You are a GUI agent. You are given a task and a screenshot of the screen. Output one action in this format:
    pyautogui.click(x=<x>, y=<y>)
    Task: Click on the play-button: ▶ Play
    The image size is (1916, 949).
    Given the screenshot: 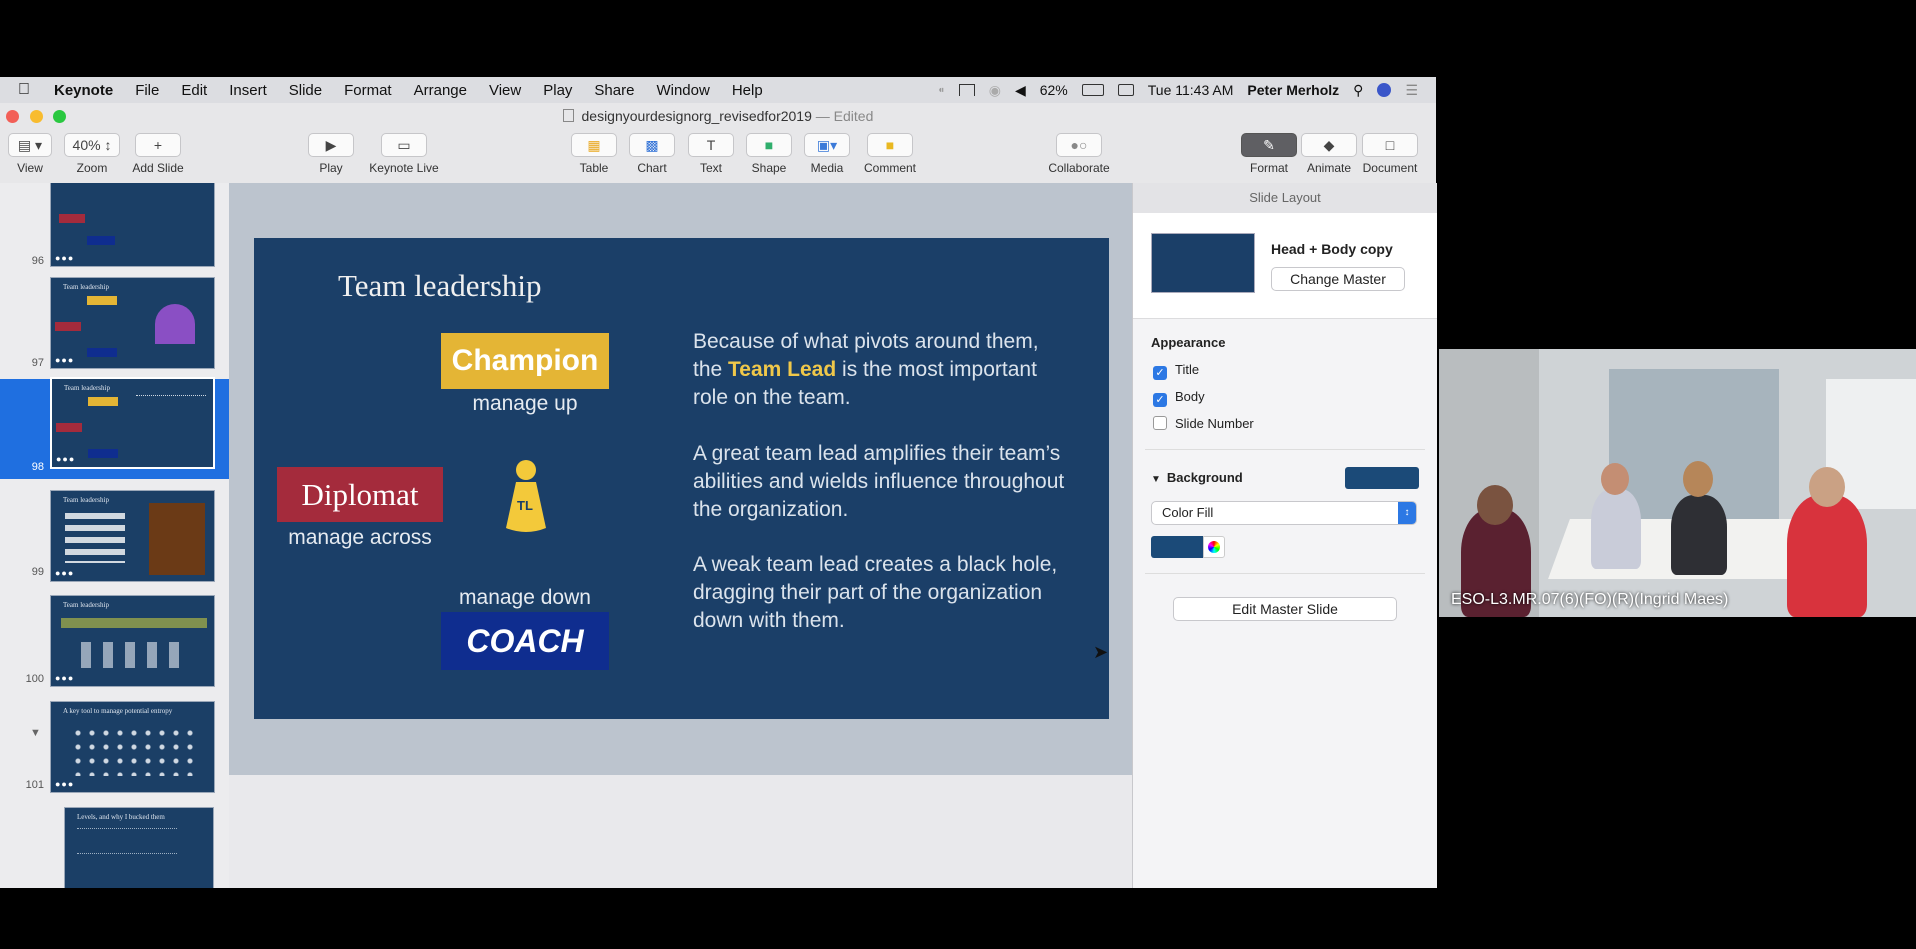 What is the action you would take?
    pyautogui.click(x=331, y=154)
    